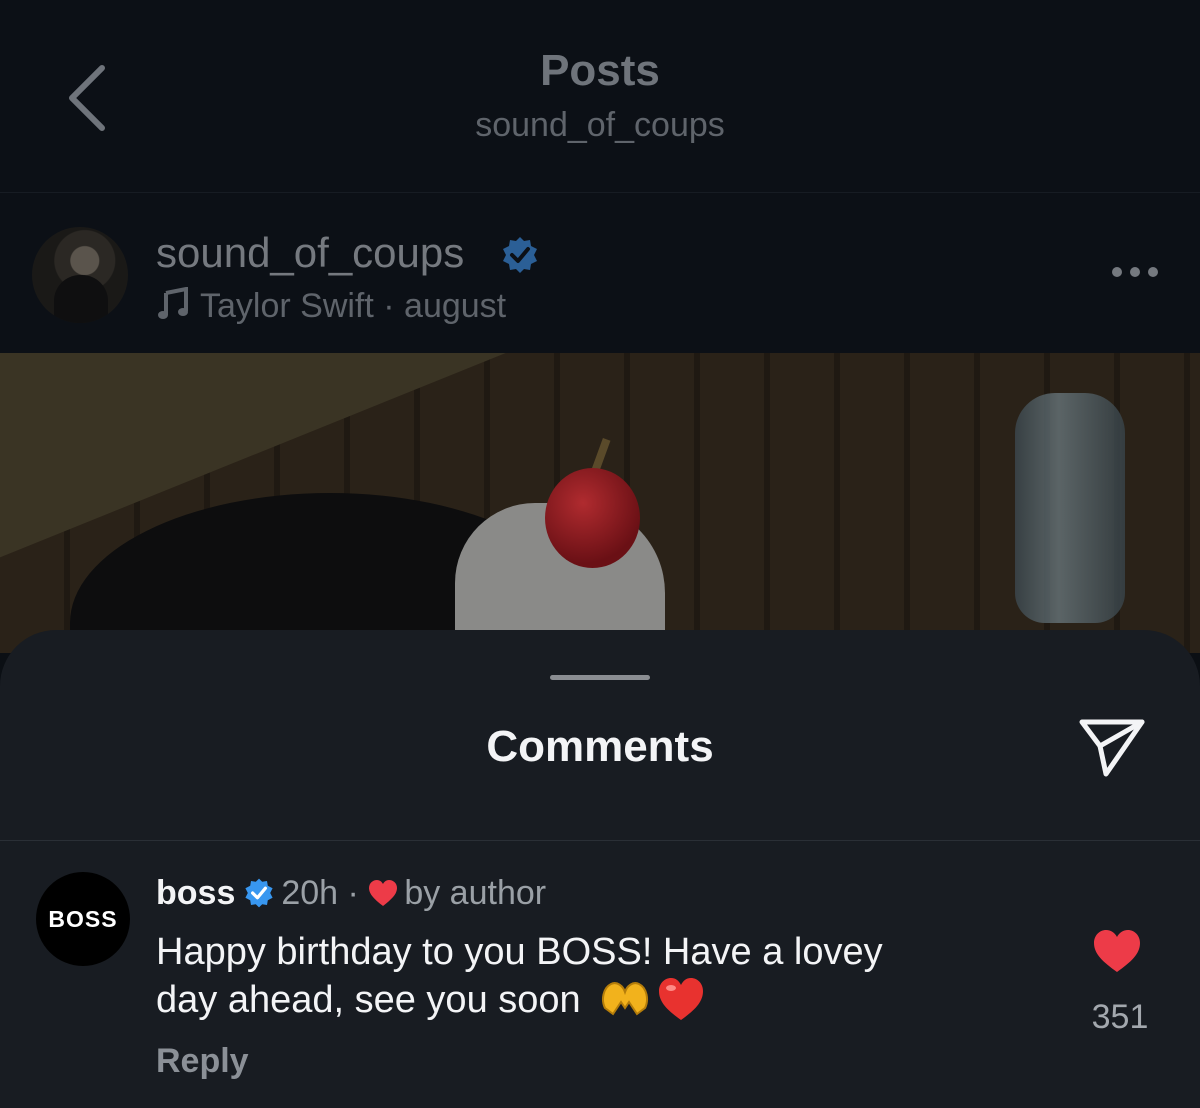 The image size is (1200, 1108). I want to click on reply-button: Reply, so click(202, 1061).